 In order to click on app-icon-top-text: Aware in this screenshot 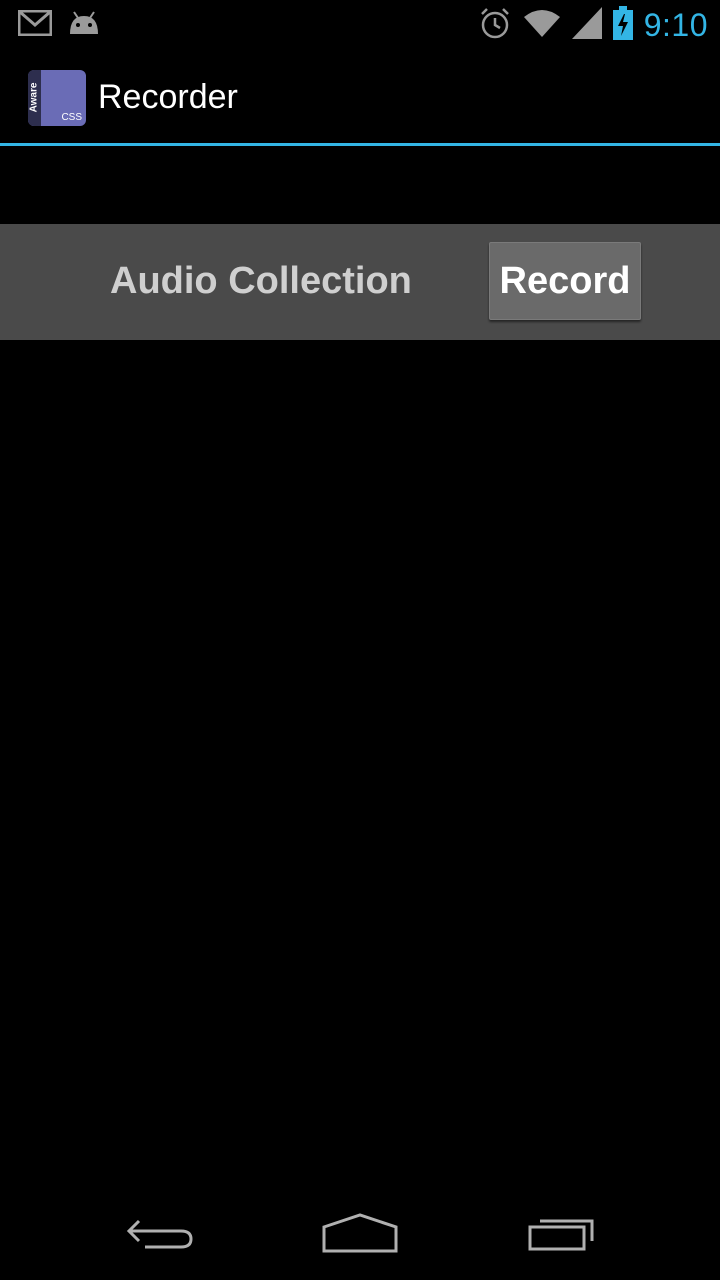, I will do `click(34, 97)`.